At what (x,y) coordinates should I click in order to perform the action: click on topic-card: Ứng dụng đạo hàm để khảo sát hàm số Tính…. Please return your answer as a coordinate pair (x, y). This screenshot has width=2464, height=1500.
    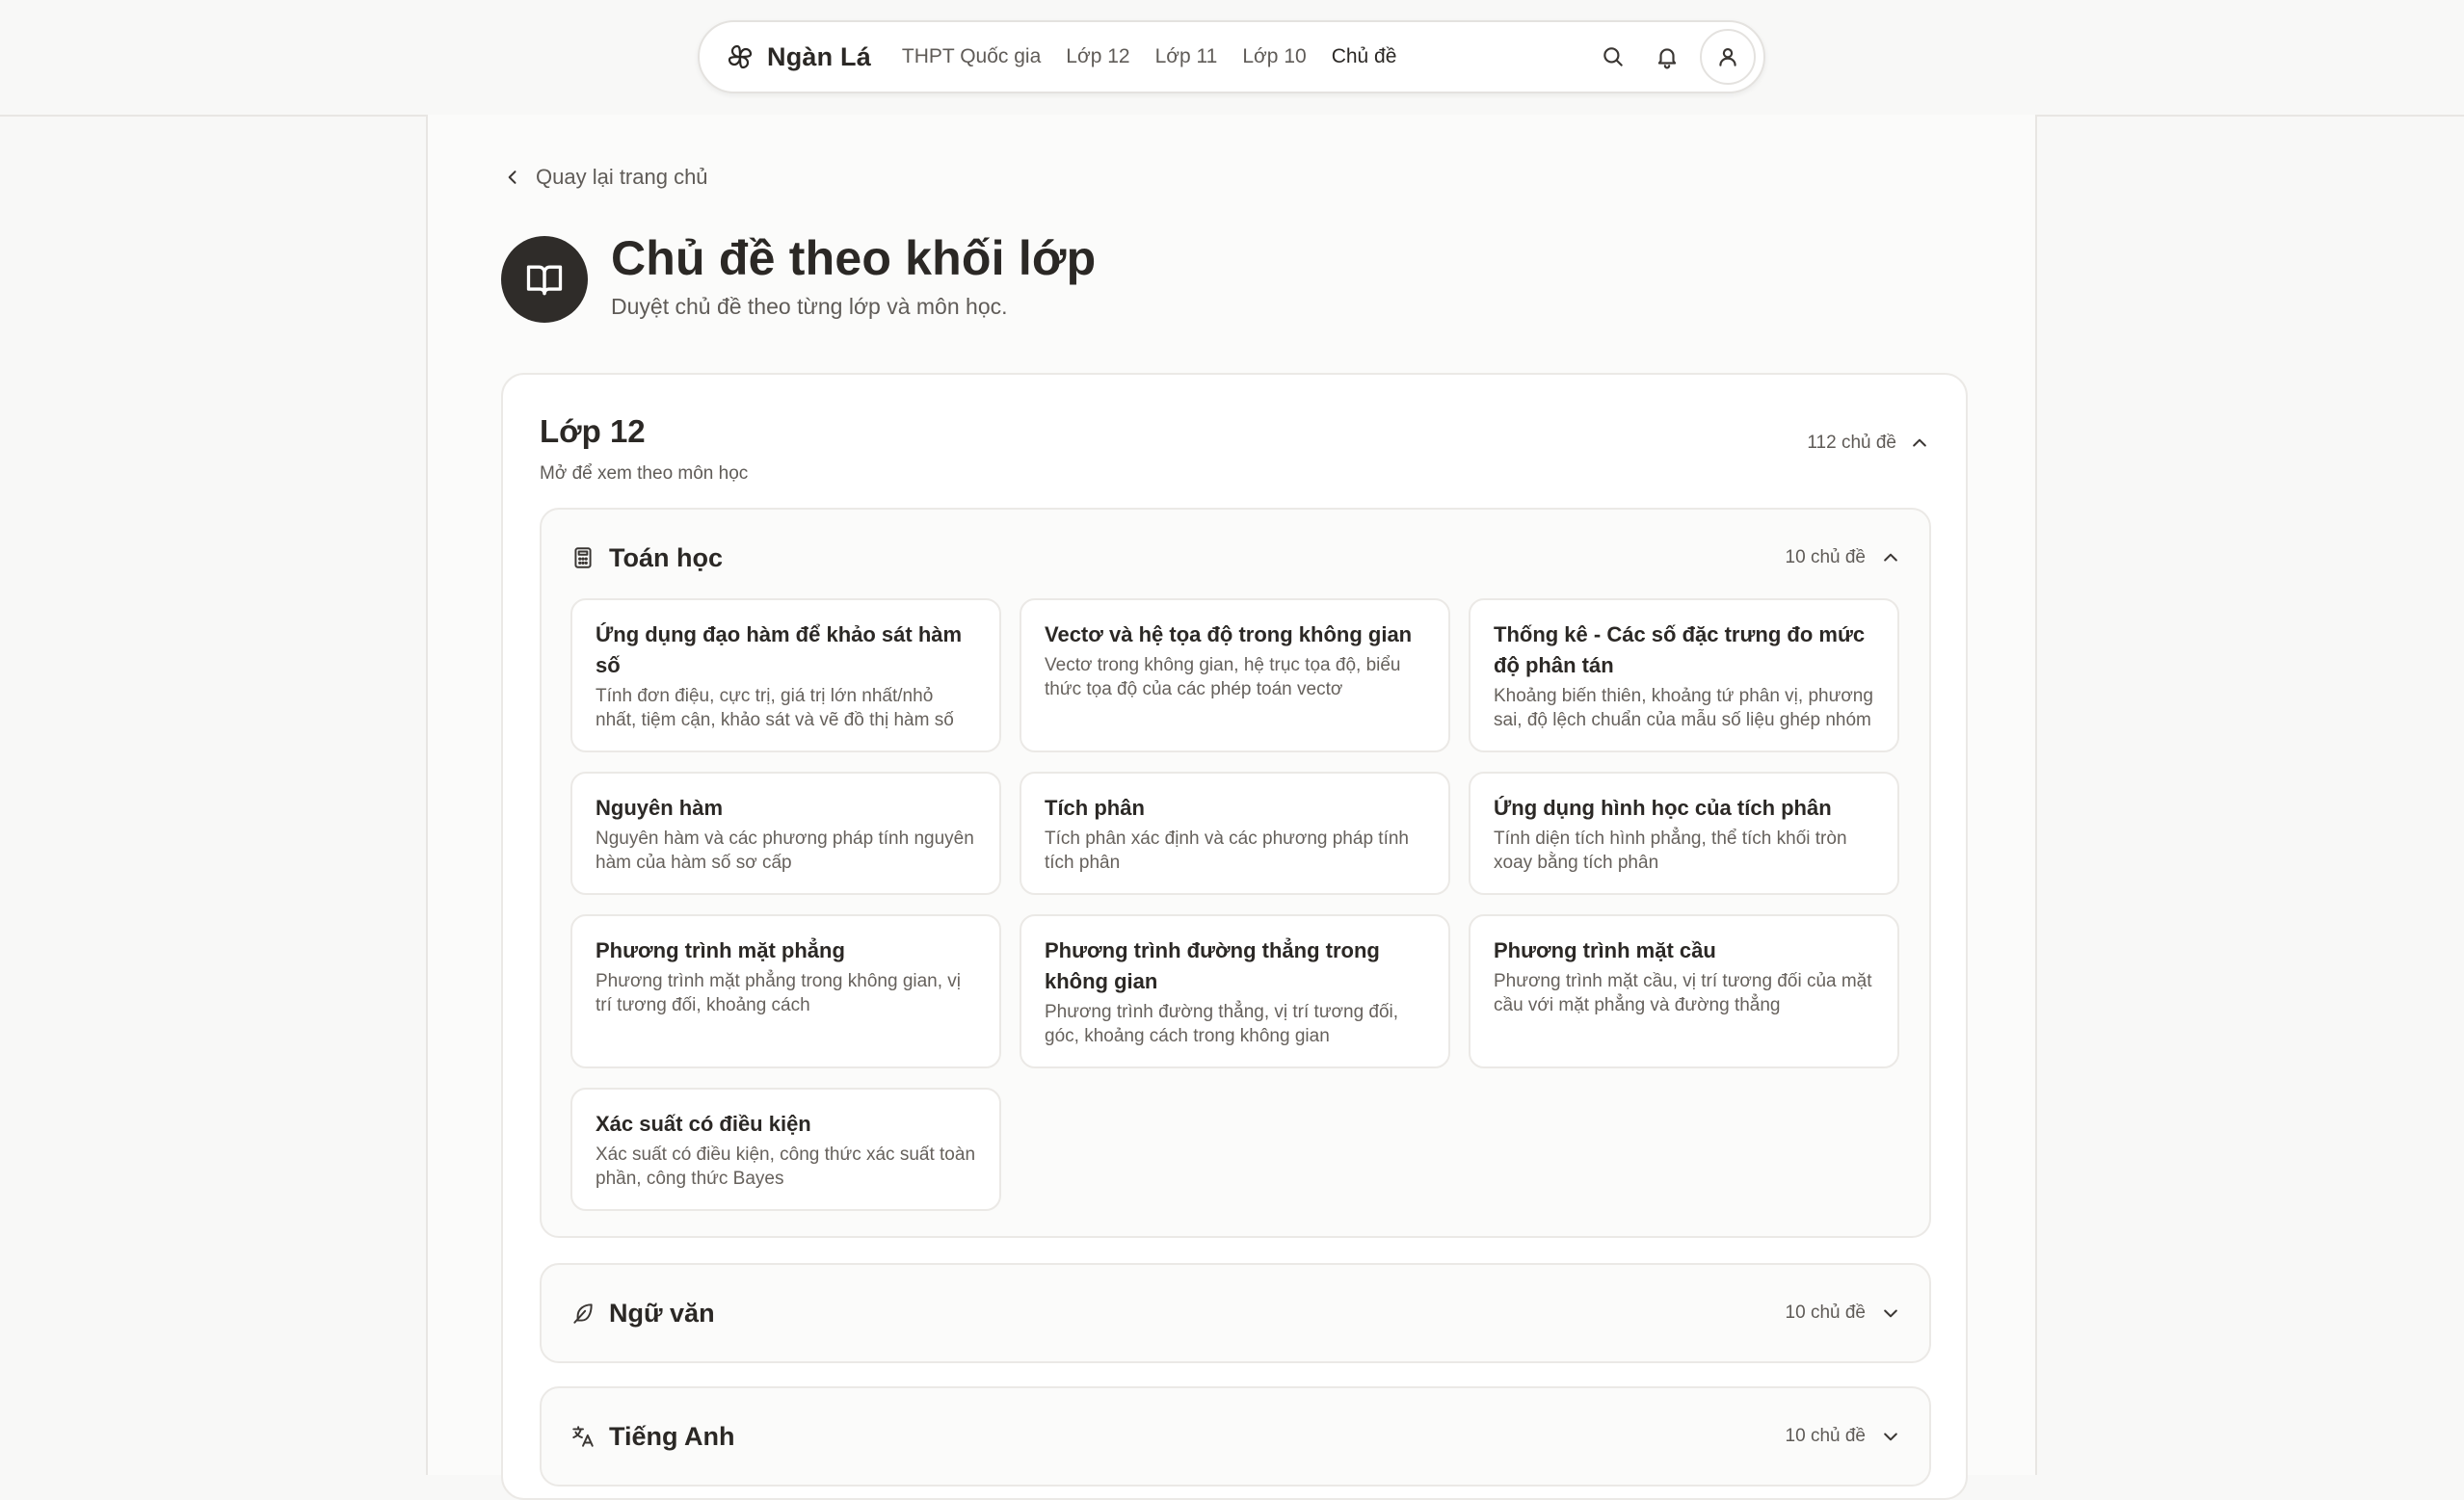
    Looking at the image, I should click on (785, 675).